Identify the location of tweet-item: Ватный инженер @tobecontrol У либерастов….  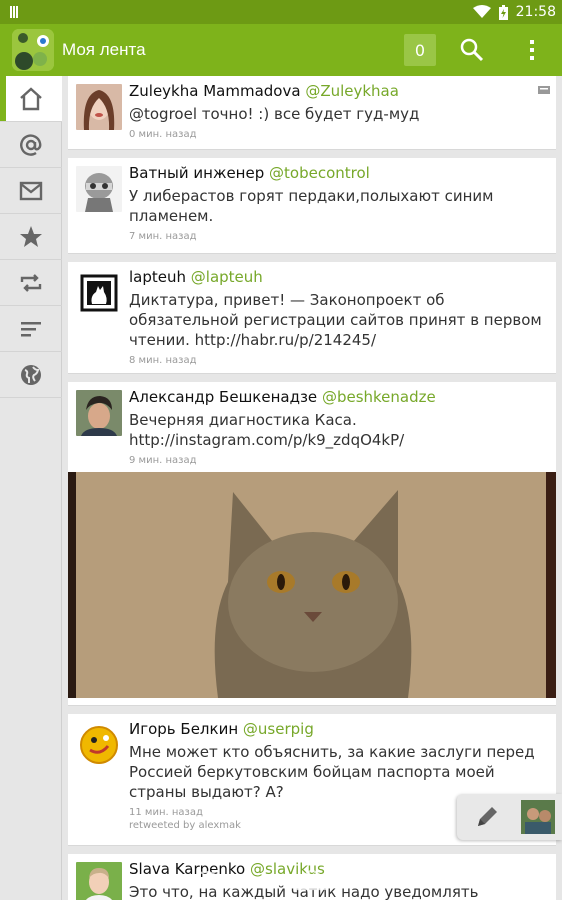
(312, 206).